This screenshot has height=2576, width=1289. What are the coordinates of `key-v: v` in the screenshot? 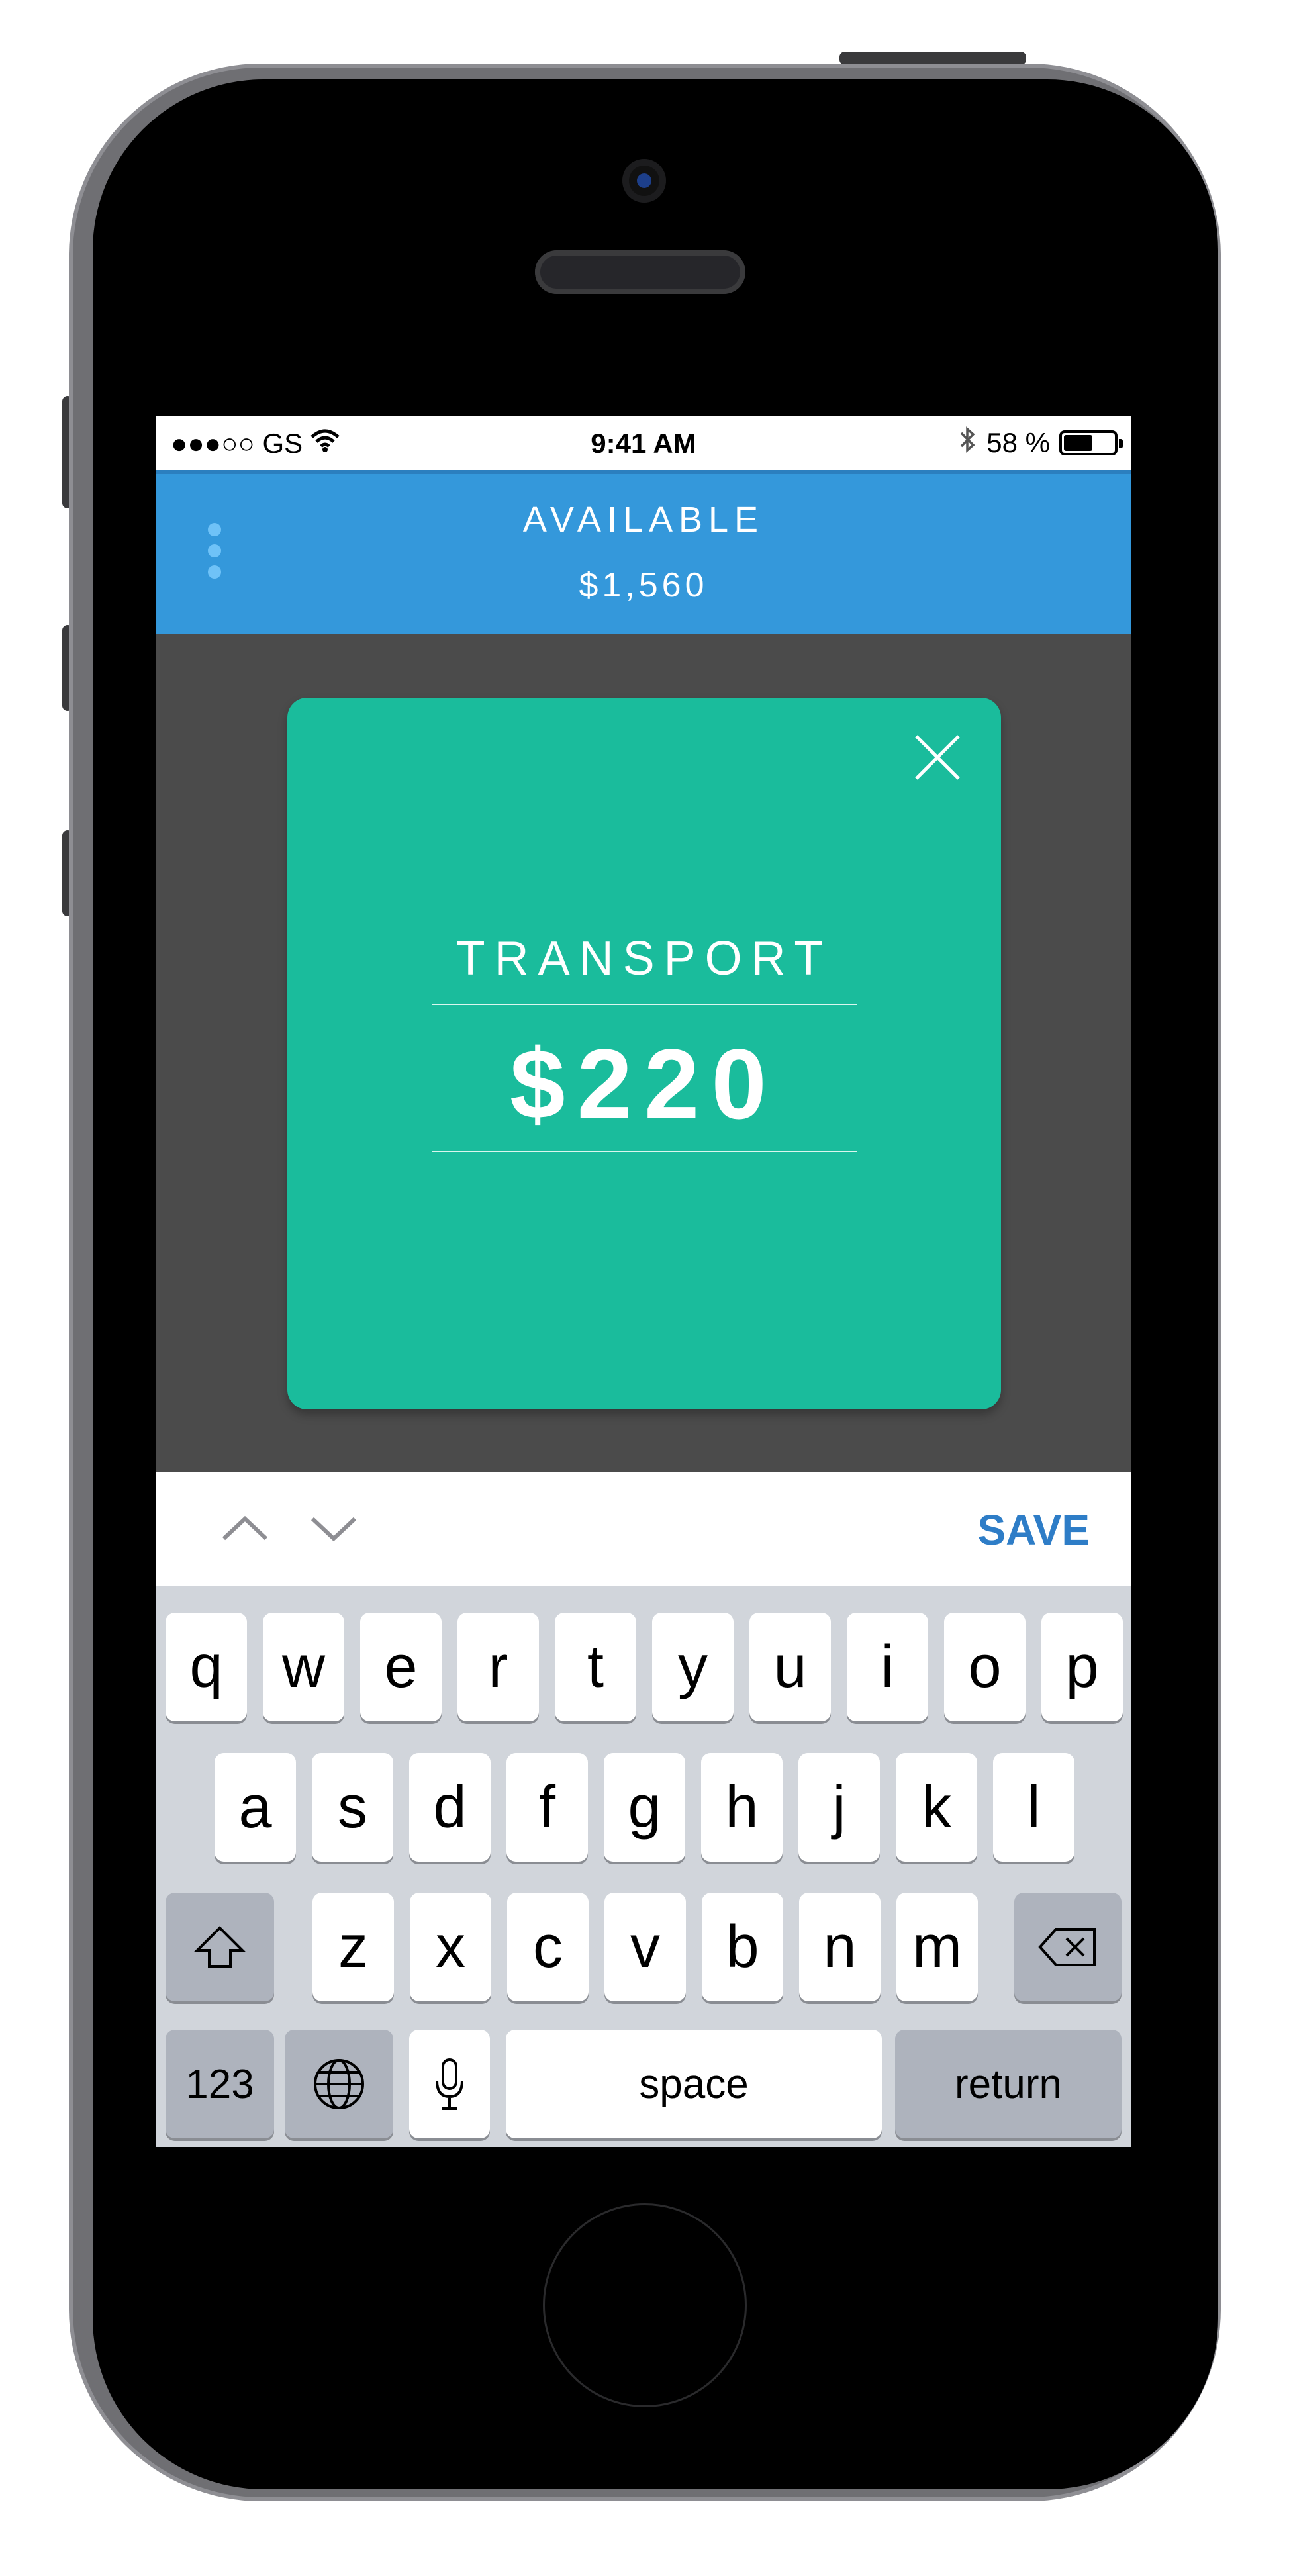 It's located at (645, 1947).